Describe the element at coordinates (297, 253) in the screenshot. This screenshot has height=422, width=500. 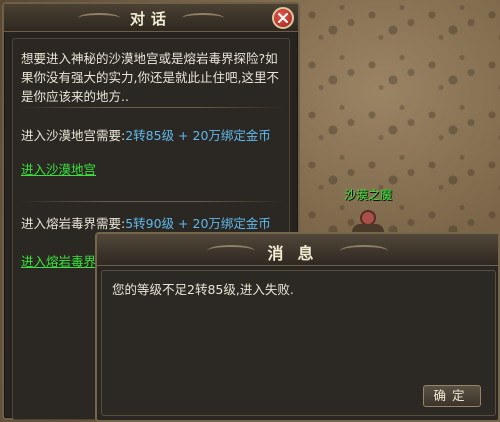
I see `message-title: 消息` at that location.